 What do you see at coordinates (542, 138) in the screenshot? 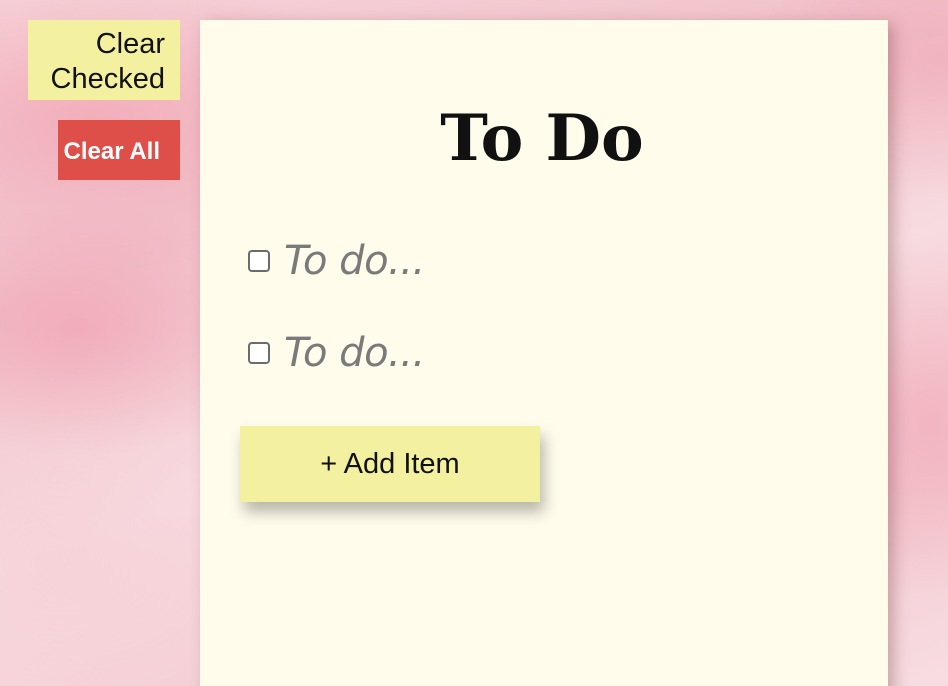
I see `note-title: To Do` at bounding box center [542, 138].